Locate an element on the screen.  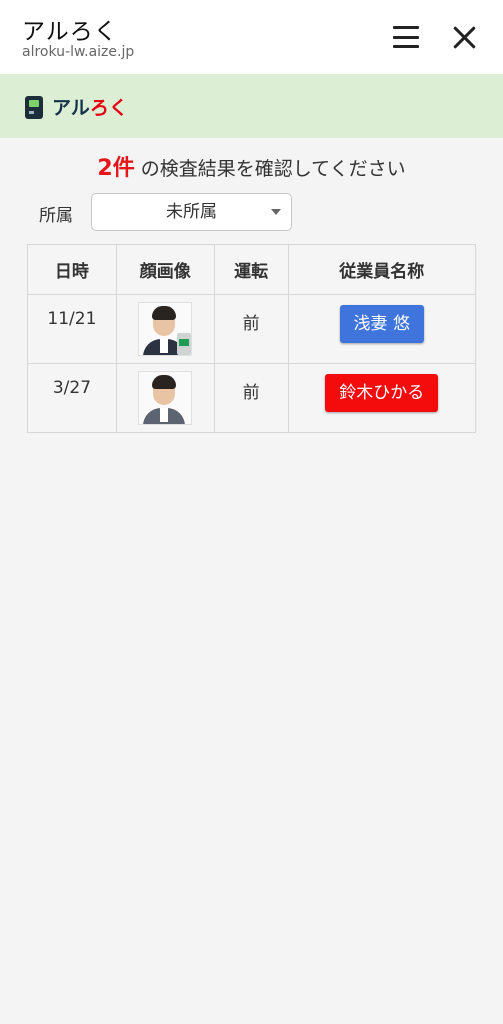
table-row: 11/21 前 浅妻 悠 is located at coordinates (251, 329).